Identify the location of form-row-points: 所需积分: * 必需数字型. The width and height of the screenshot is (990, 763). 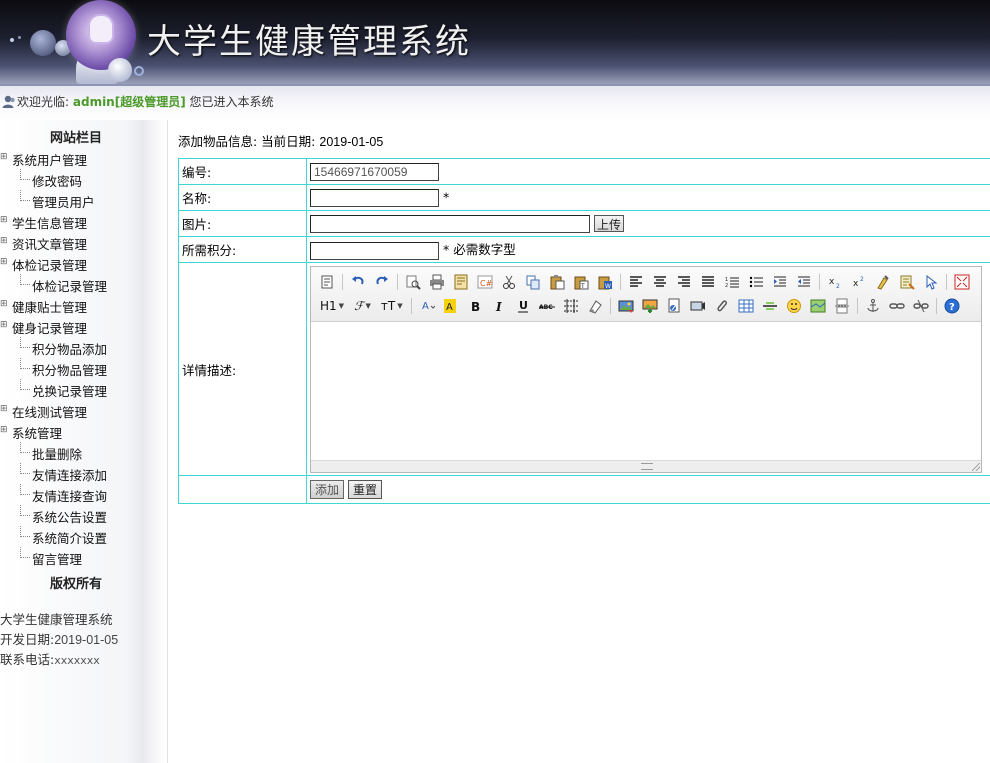
(584, 249).